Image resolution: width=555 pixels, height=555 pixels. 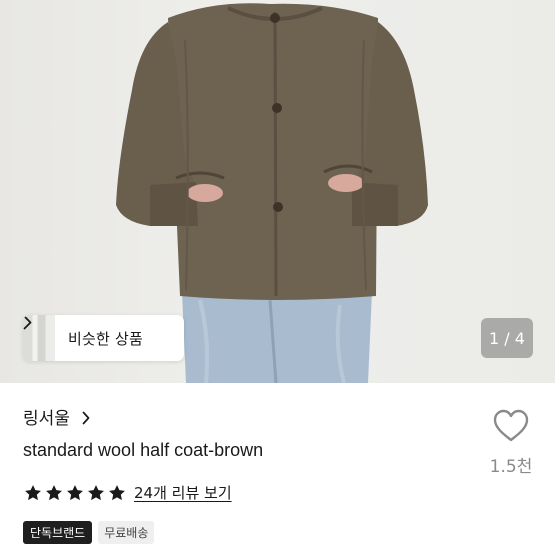 I want to click on badge-list: 단독브랜드 무료배송, so click(x=89, y=532).